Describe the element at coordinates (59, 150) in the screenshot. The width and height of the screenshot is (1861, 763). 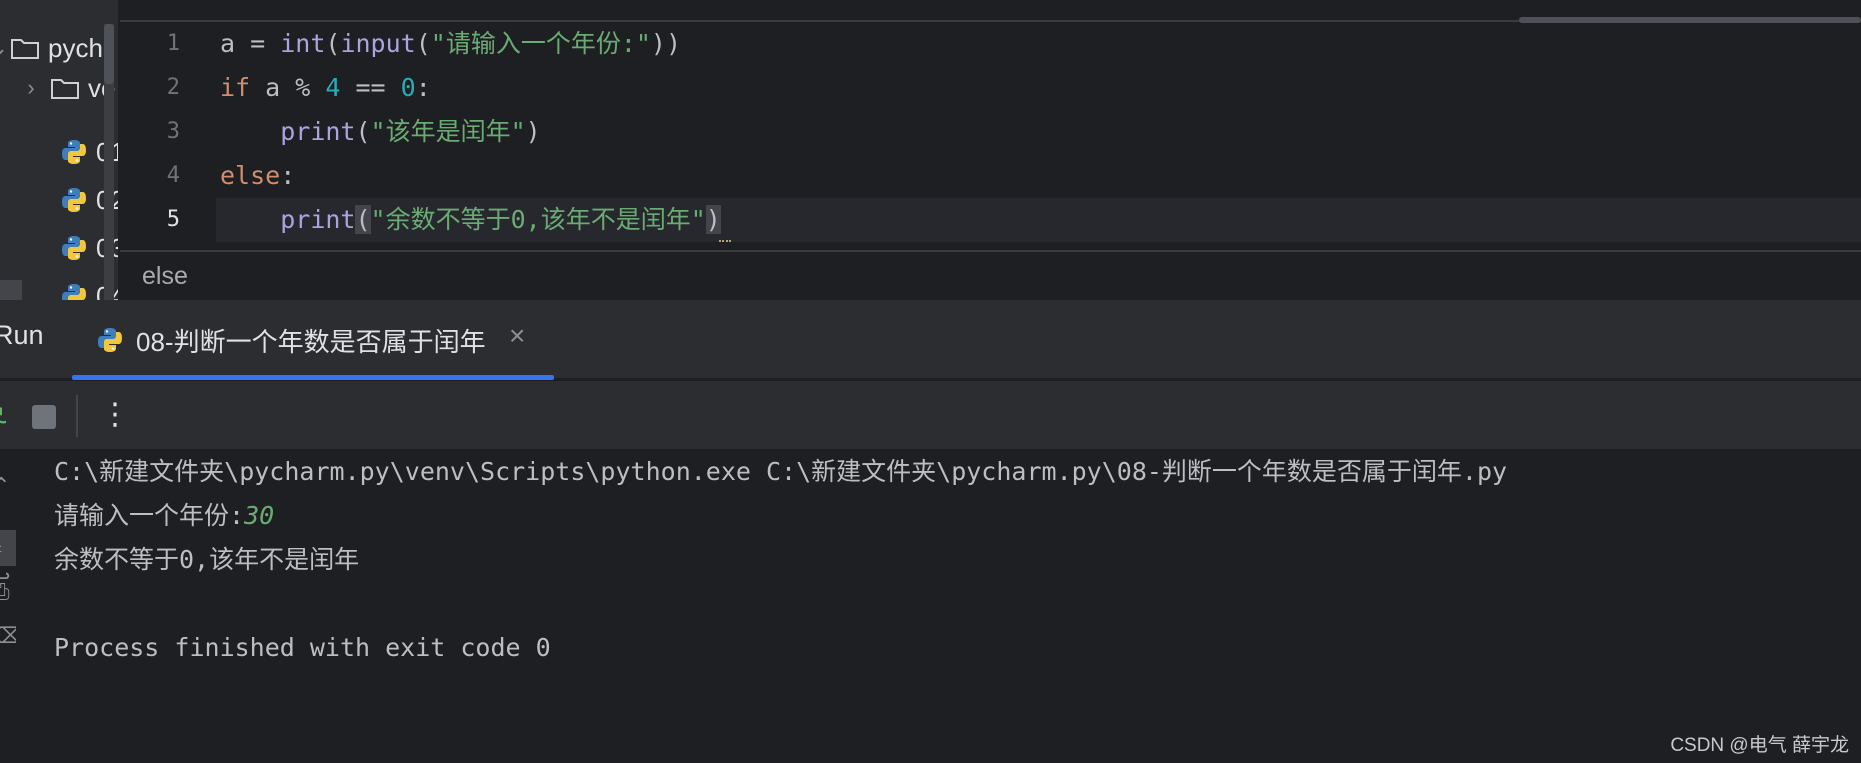
I see `project-sidebar: ⌄ pych › ve 01 02 03 04` at that location.